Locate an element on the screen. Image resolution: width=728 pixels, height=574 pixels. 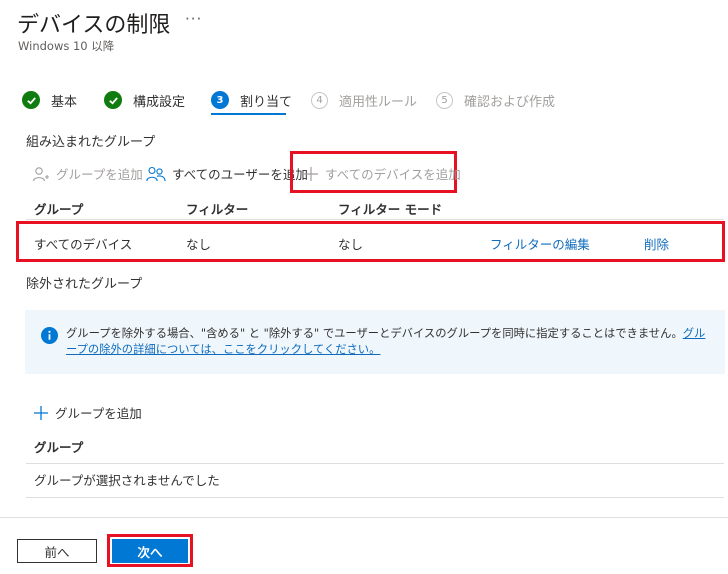
add-group-label: グループを追加 is located at coordinates (99, 174).